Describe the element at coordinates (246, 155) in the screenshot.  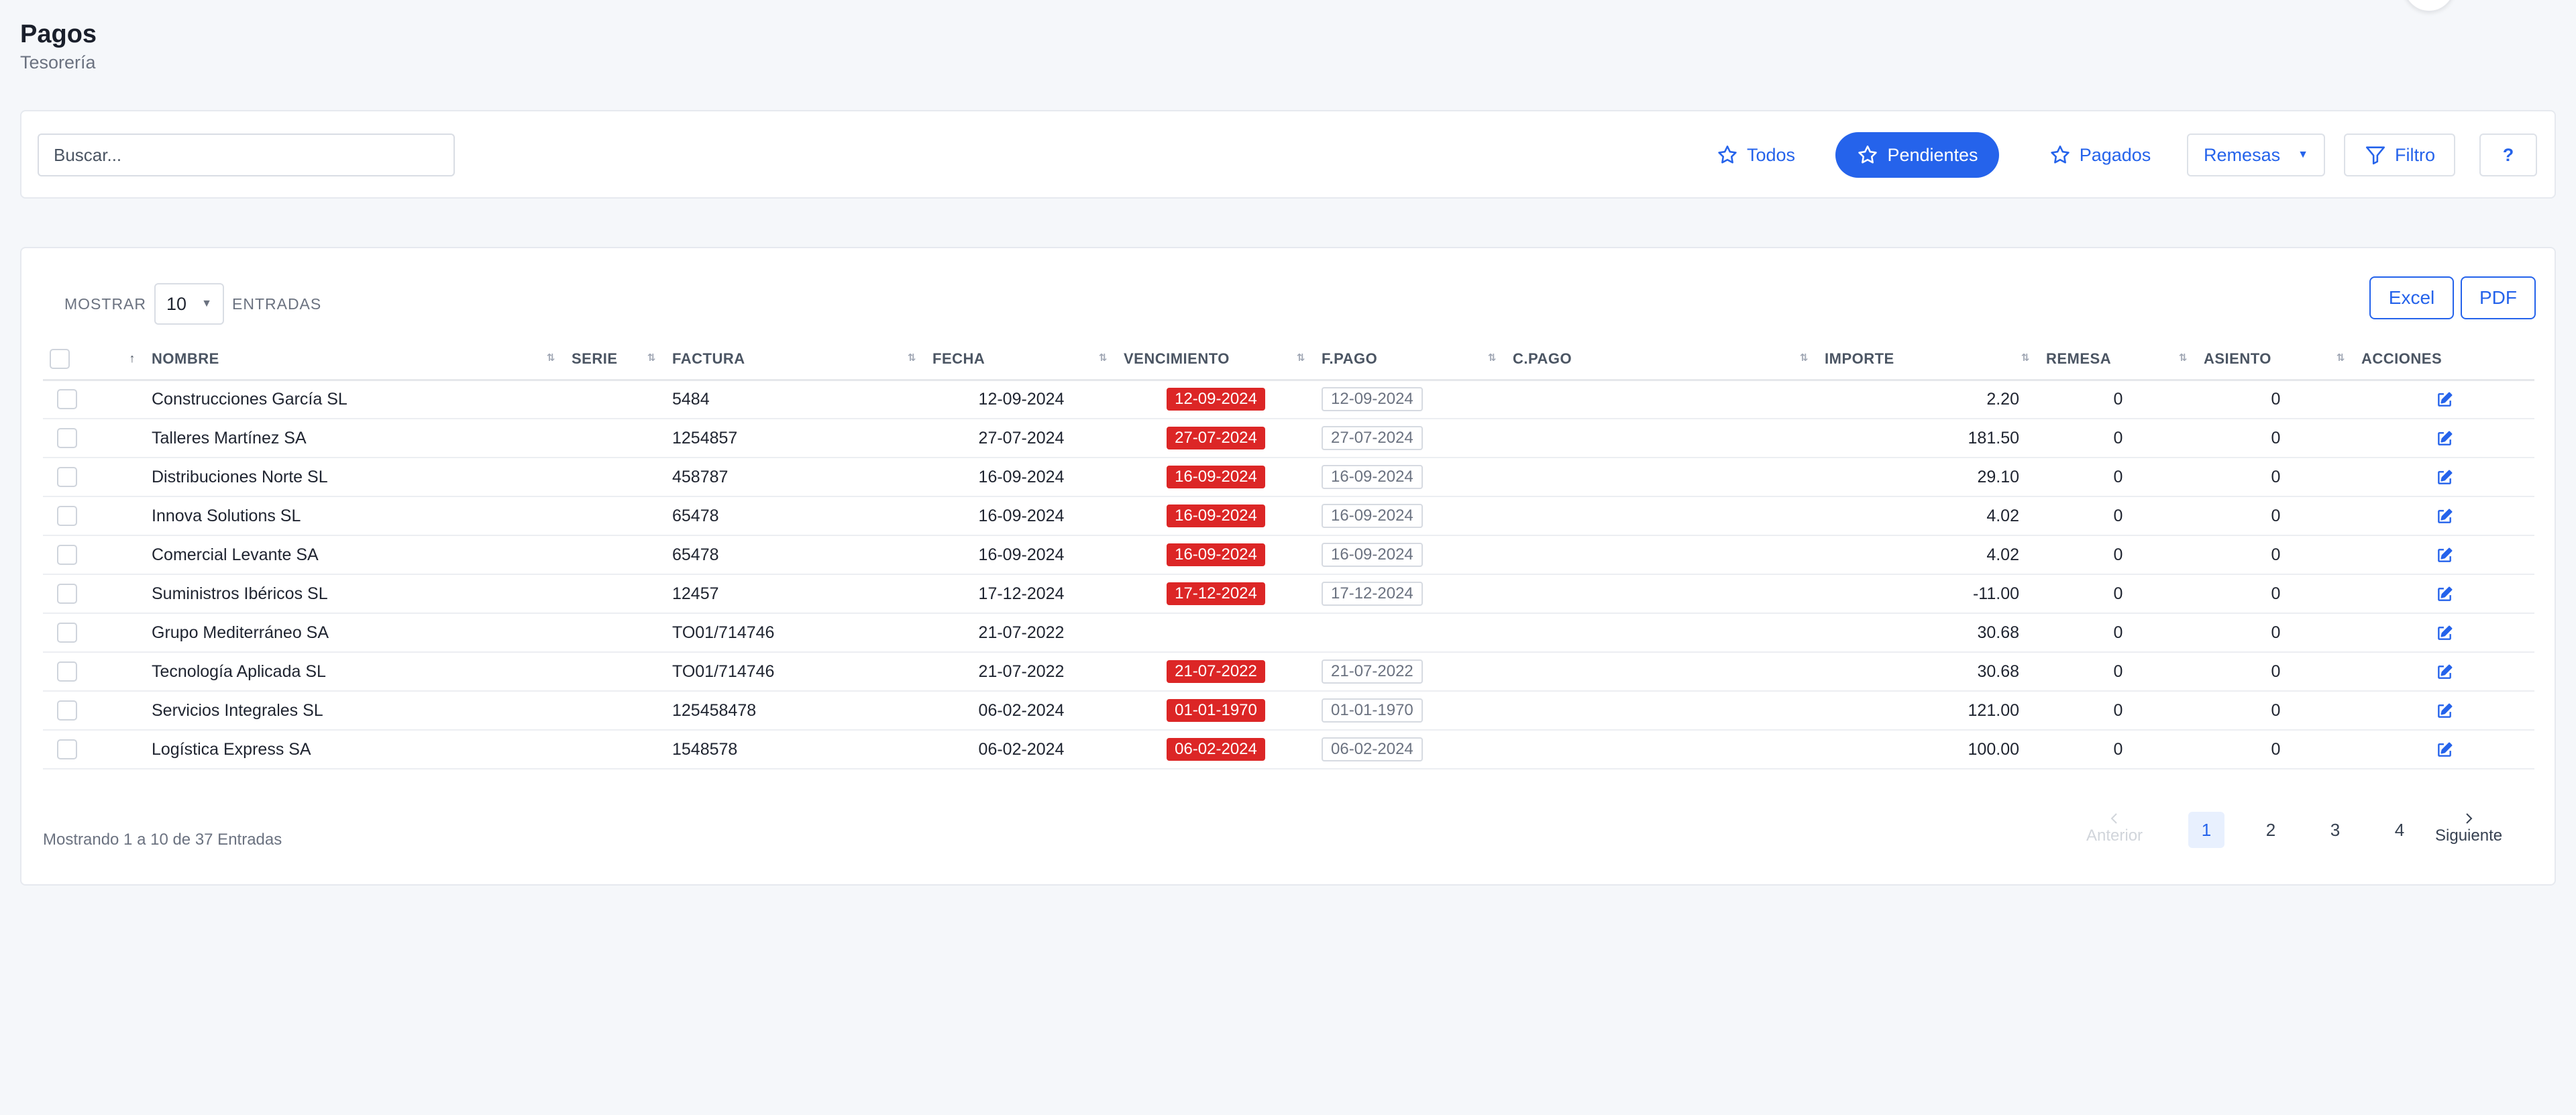
I see `search-input` at that location.